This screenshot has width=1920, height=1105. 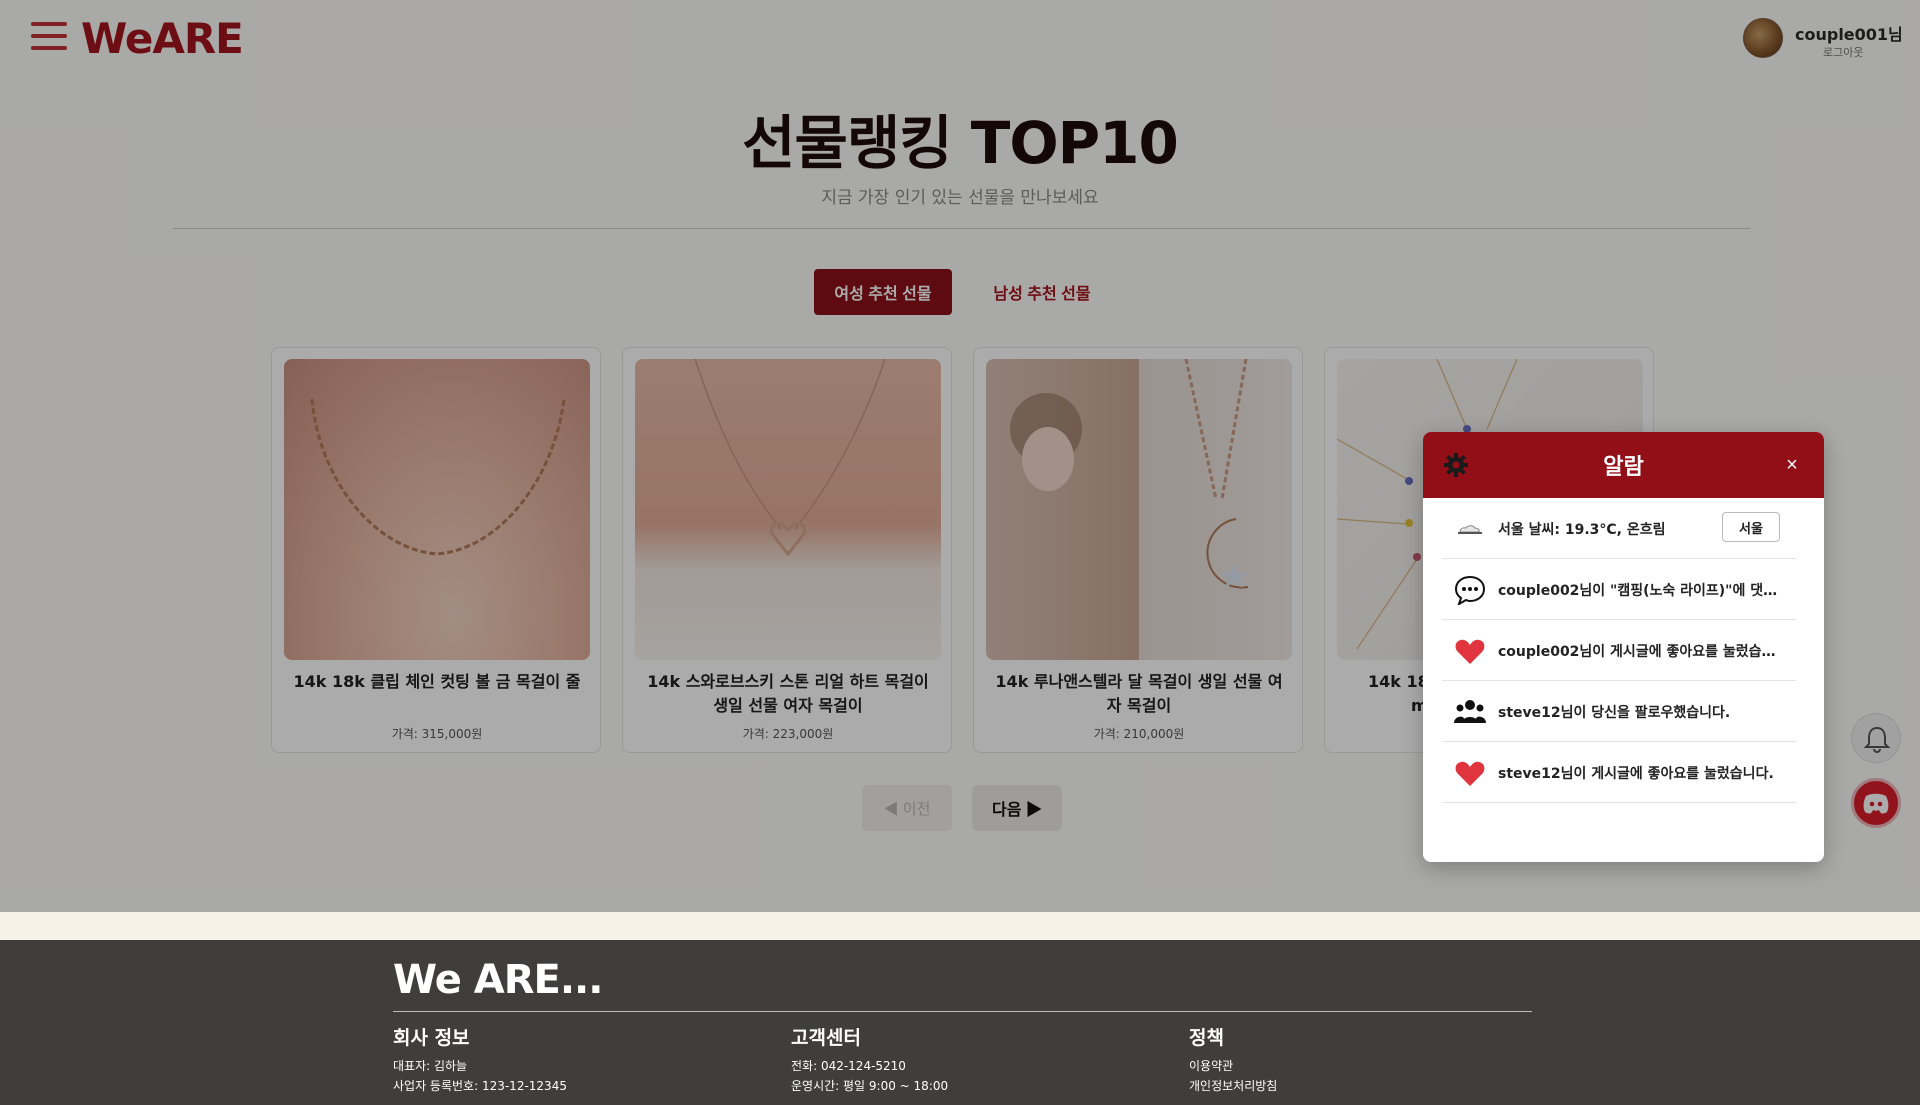 What do you see at coordinates (1792, 465) in the screenshot?
I see `close-icon: ×` at bounding box center [1792, 465].